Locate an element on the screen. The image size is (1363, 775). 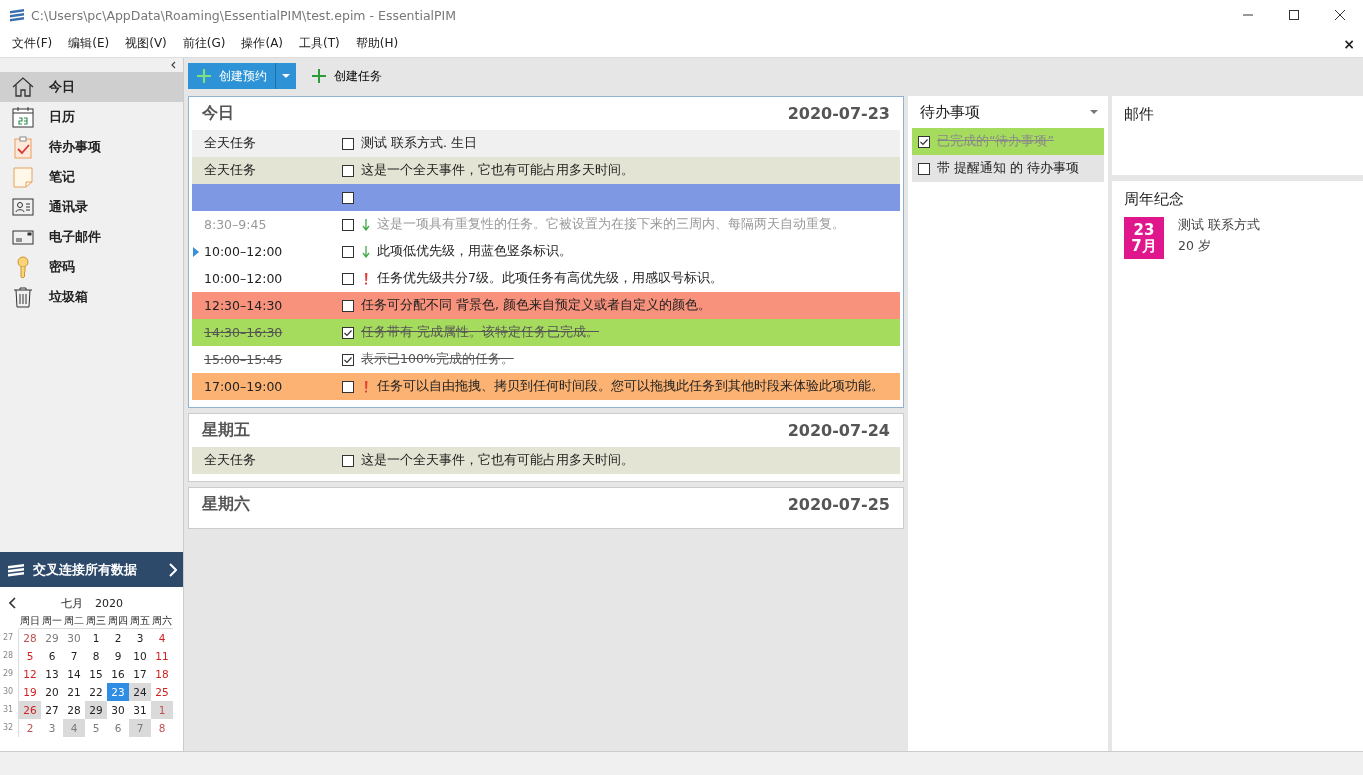
menu-item: 帮助(H) is located at coordinates (377, 43).